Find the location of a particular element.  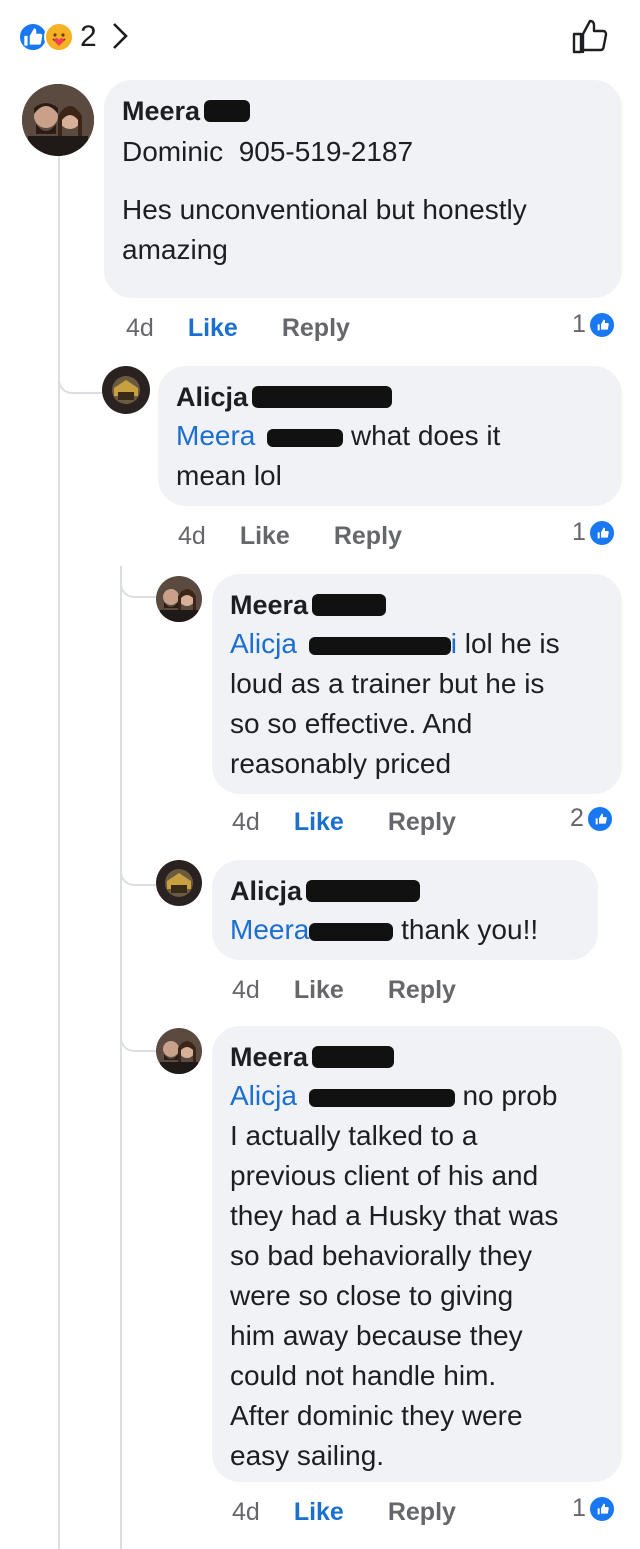

comment-text-inline: thank you!! is located at coordinates (470, 929).